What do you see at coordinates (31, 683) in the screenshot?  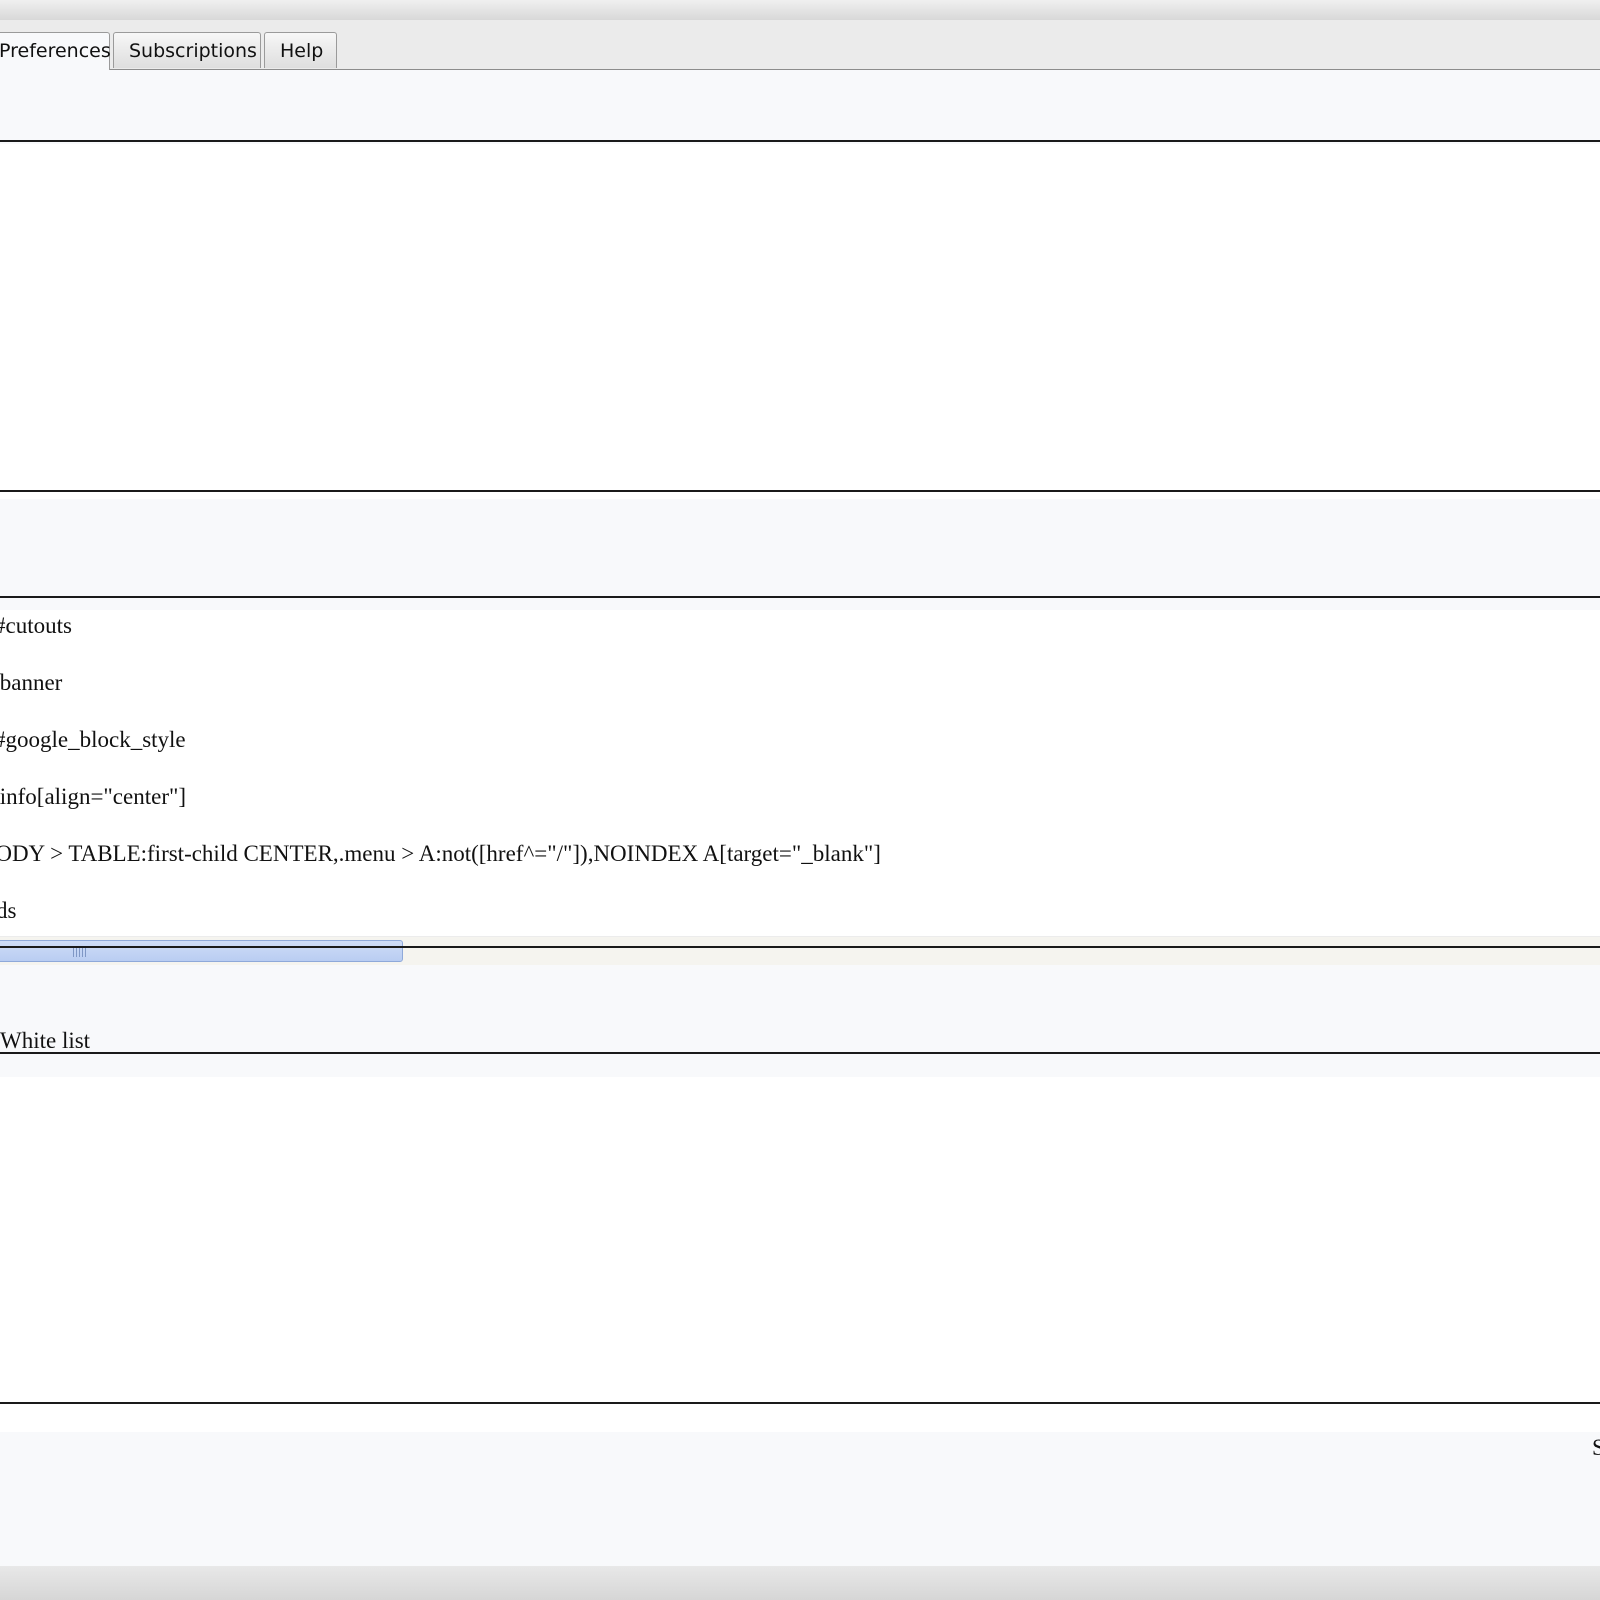 I see `list-item: .banner` at bounding box center [31, 683].